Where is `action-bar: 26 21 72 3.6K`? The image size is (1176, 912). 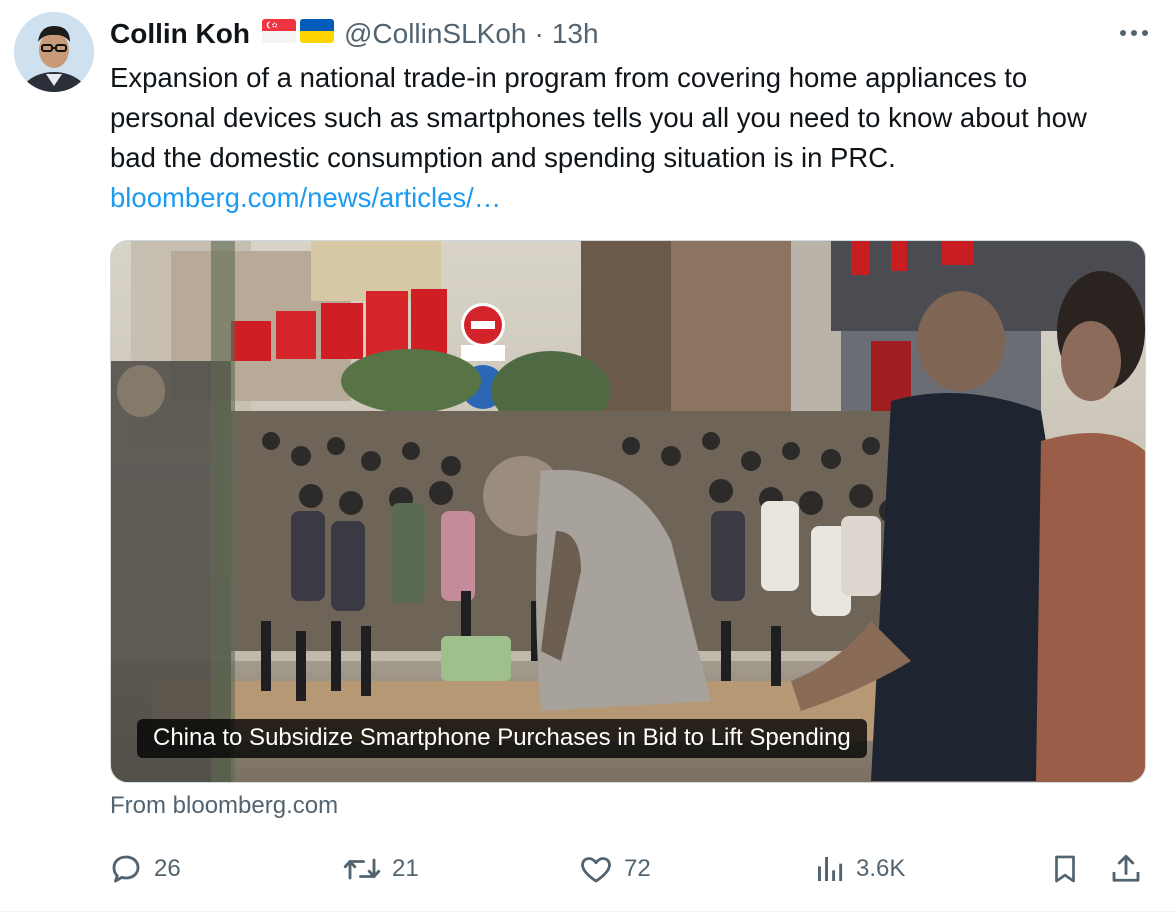 action-bar: 26 21 72 3.6K is located at coordinates (628, 869).